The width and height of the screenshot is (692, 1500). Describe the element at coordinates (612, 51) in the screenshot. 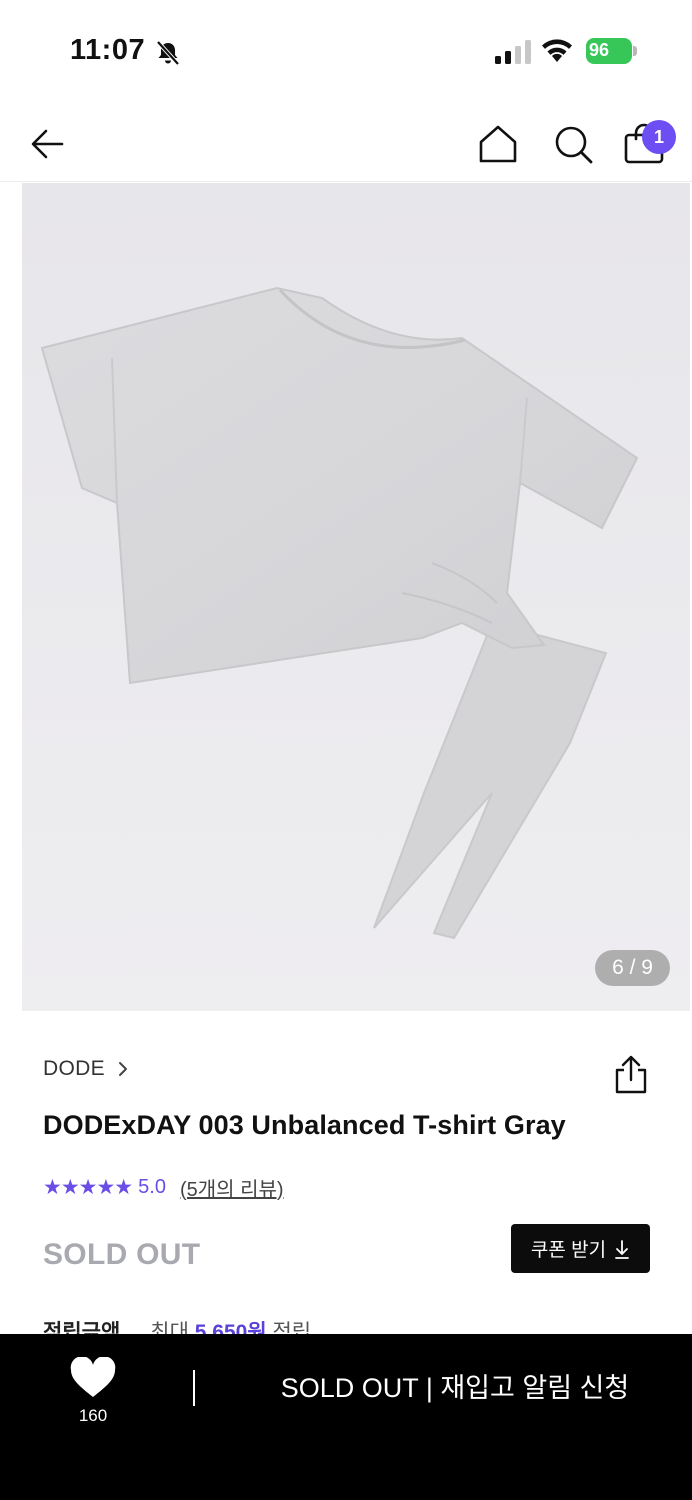

I see `battery-indicator: 96` at that location.